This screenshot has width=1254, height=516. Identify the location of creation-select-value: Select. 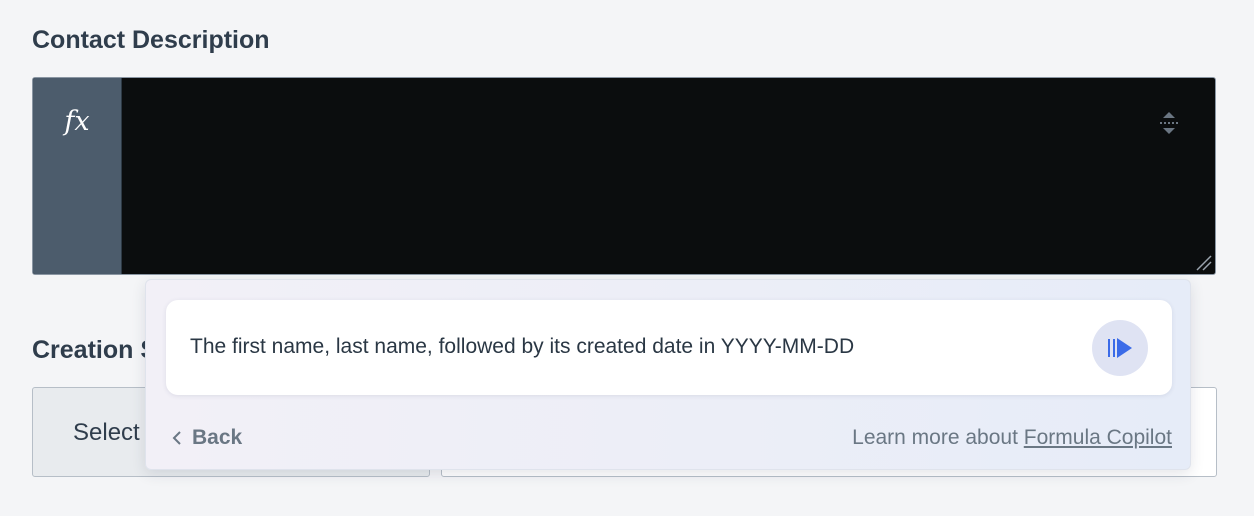
(106, 432).